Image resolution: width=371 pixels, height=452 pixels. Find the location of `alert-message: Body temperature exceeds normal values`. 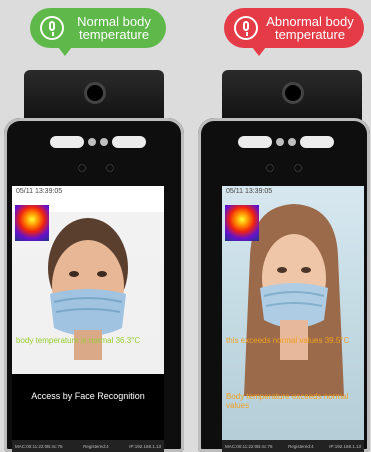

alert-message: Body temperature exceeds normal values is located at coordinates (287, 401).